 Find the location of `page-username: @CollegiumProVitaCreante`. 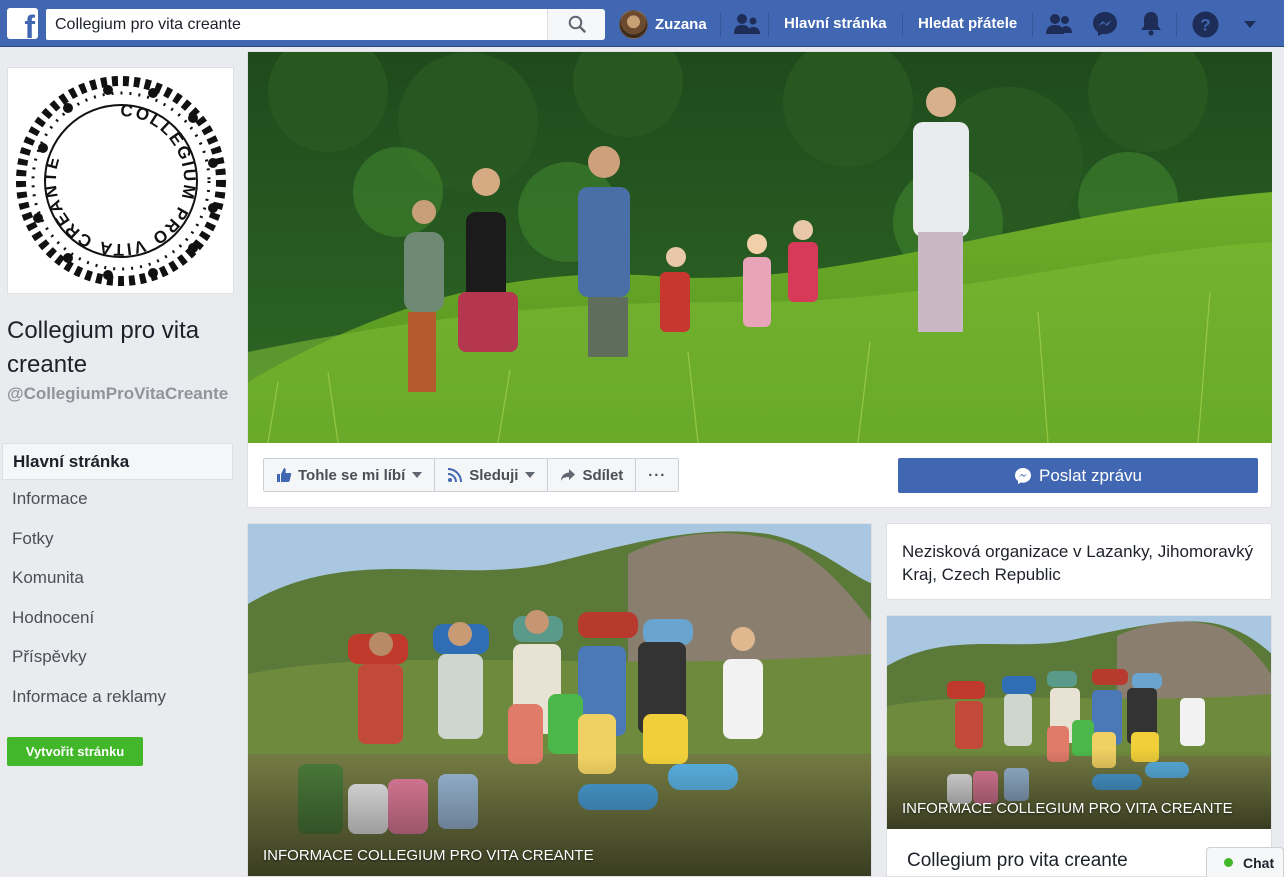

page-username: @CollegiumProVitaCreante is located at coordinates (119, 394).